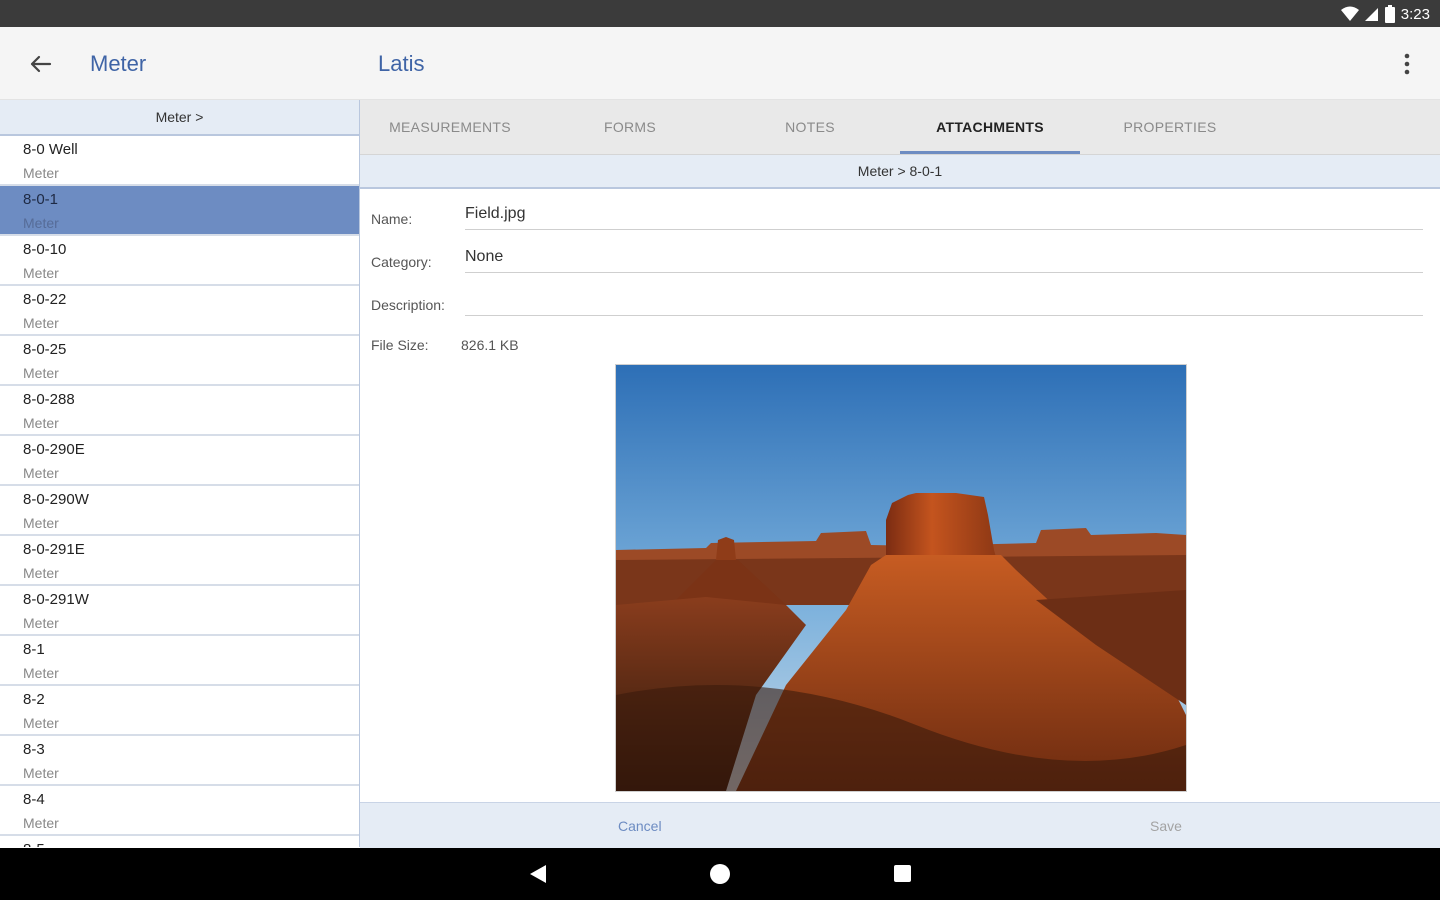  What do you see at coordinates (1166, 826) in the screenshot?
I see `save-button: Save` at bounding box center [1166, 826].